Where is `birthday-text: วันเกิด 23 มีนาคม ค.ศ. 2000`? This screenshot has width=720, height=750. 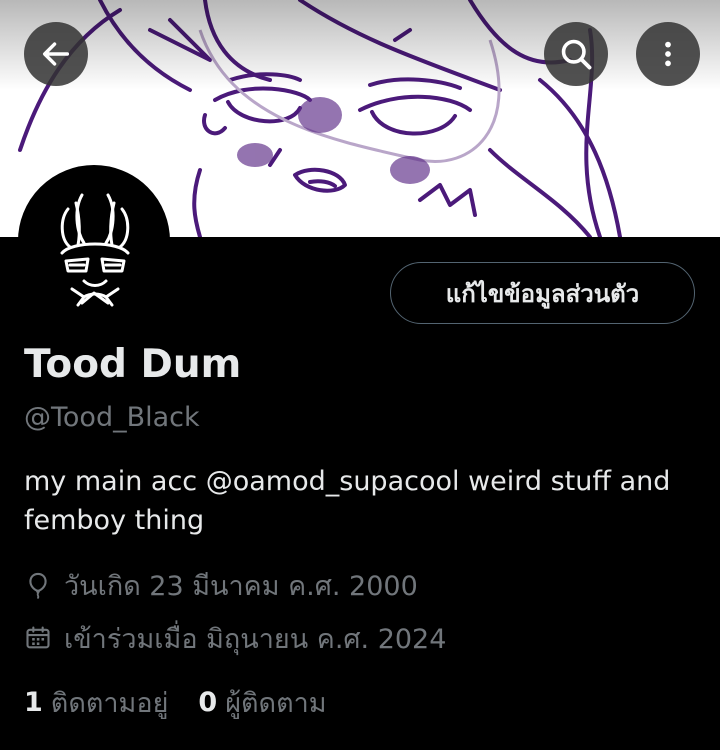 birthday-text: วันเกิด 23 มีนาคม ค.ศ. 2000 is located at coordinates (241, 586).